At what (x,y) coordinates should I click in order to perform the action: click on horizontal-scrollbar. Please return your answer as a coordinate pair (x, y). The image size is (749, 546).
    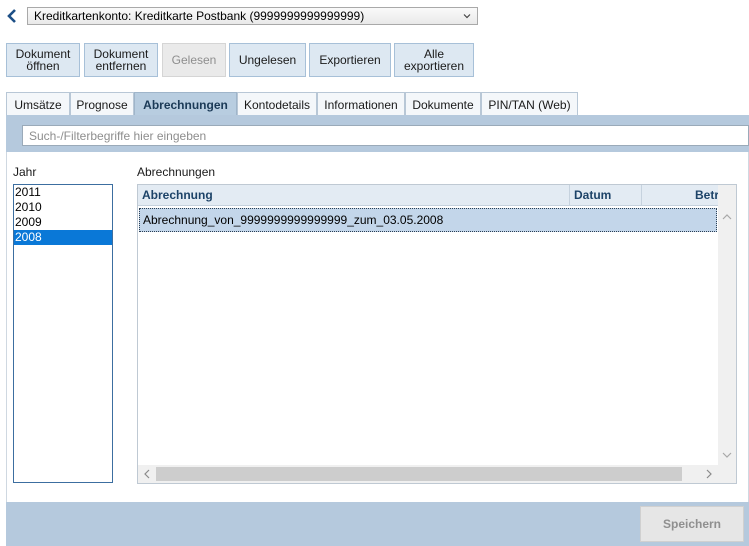
    Looking at the image, I should click on (428, 474).